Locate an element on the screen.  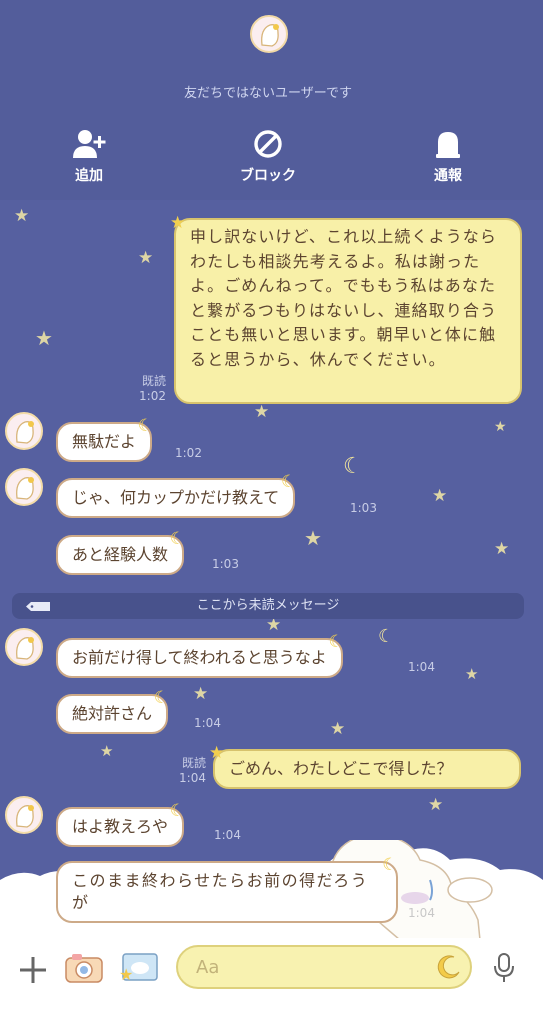
message-bubble-outgoing: ★ ごめん、わたしどこで得した？ is located at coordinates (365, 766).